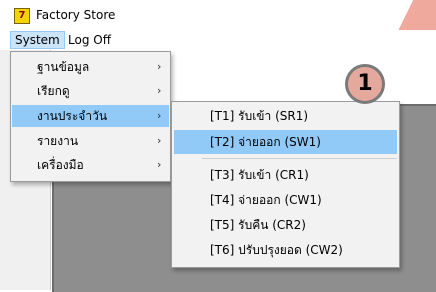 The width and height of the screenshot is (436, 292). Describe the element at coordinates (60, 165) in the screenshot. I see `menu-item-label: เครื่องมือ` at that location.